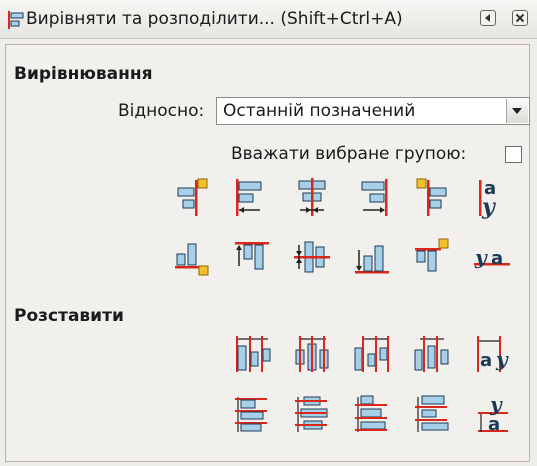 Image resolution: width=537 pixels, height=466 pixels. What do you see at coordinates (319, 111) in the screenshot?
I see `relative-to-value: Останній позначений` at bounding box center [319, 111].